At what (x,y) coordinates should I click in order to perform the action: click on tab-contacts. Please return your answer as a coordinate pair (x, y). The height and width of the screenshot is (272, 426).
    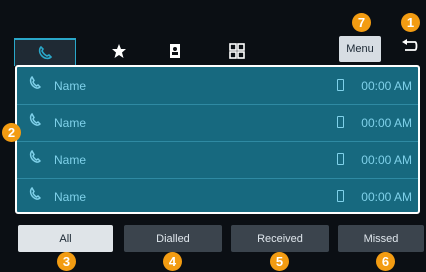
    Looking at the image, I should click on (174, 51).